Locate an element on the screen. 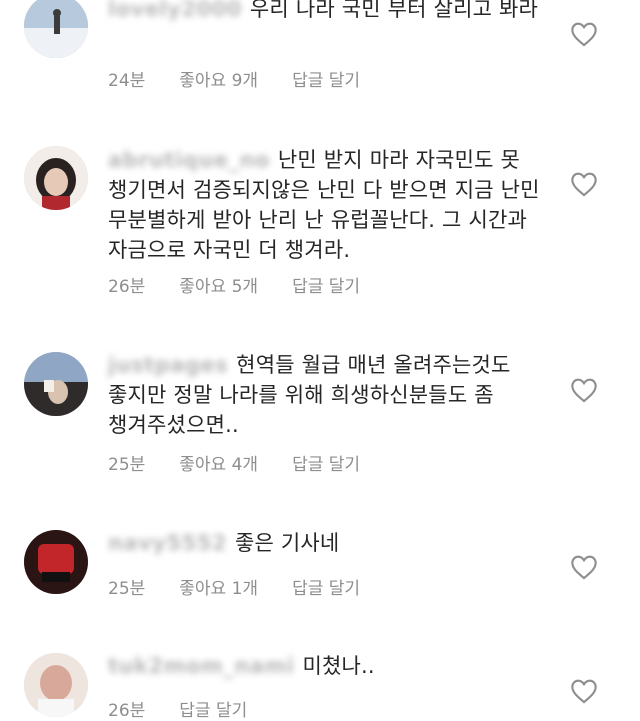  comment-username: navy5552 is located at coordinates (167, 543).